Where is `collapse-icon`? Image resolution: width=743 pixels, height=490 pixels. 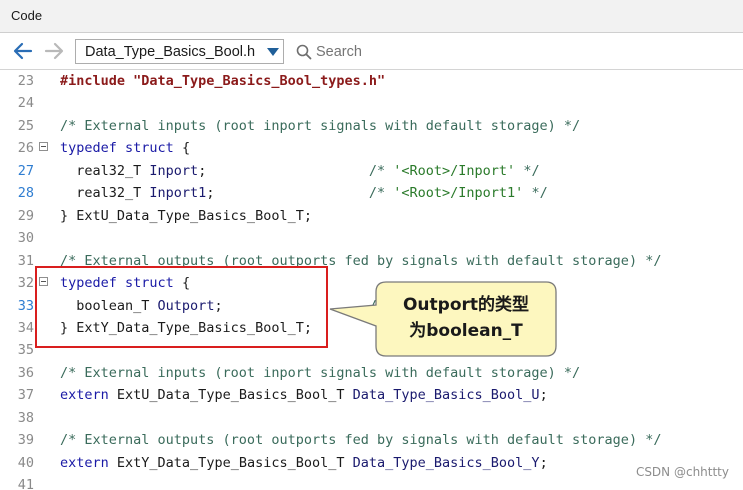
collapse-icon is located at coordinates (43, 147).